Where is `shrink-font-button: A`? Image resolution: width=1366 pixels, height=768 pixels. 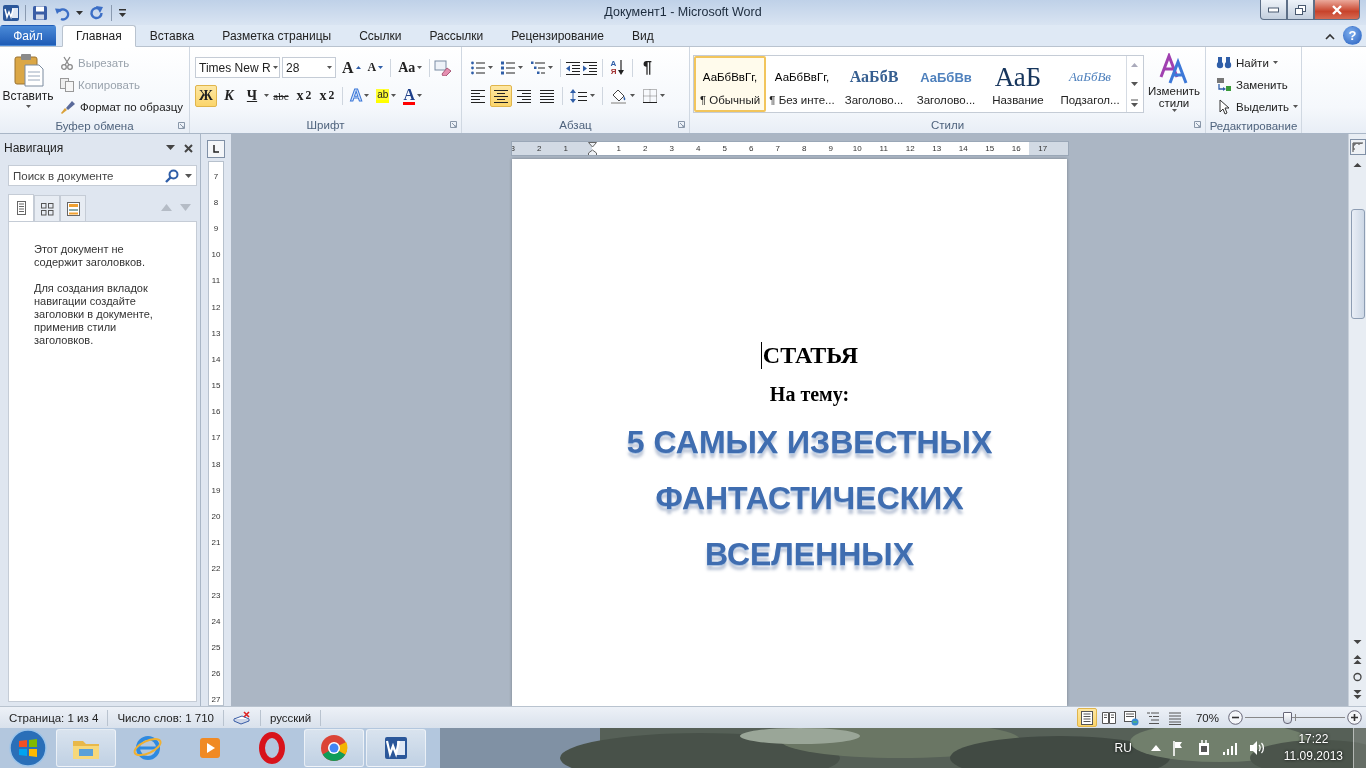
shrink-font-button: A is located at coordinates (375, 67).